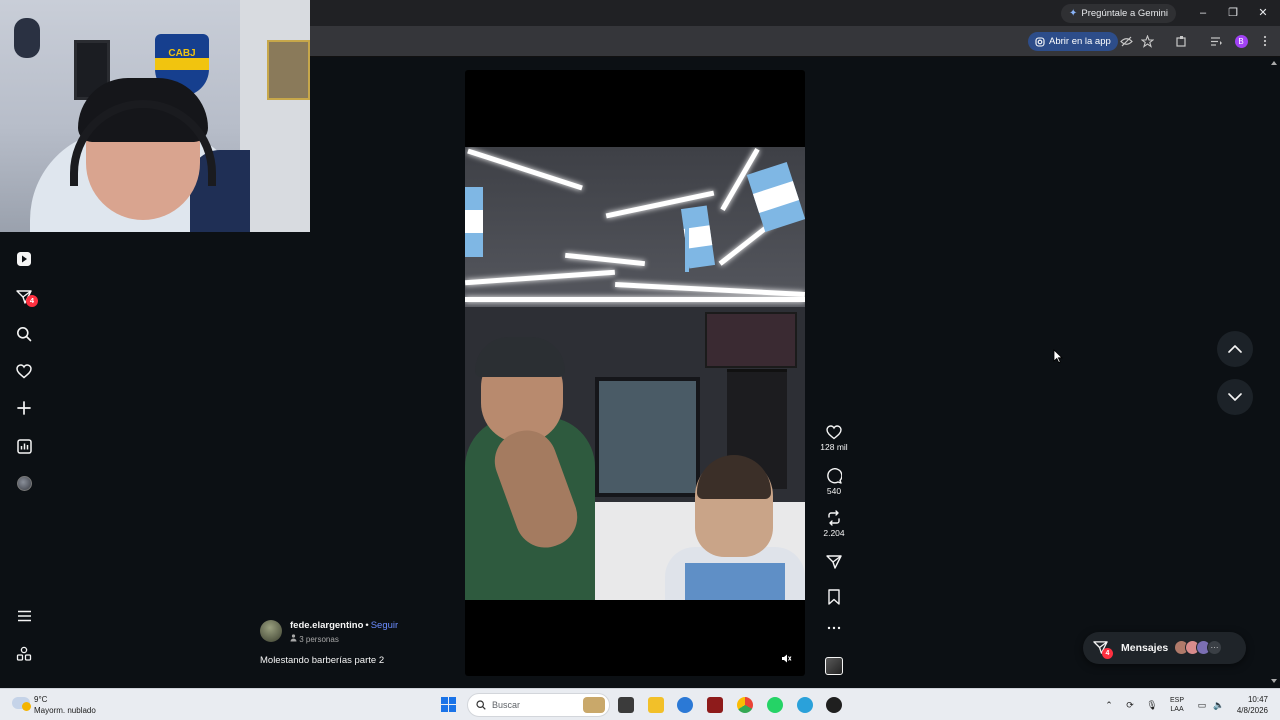 Image resolution: width=1280 pixels, height=720 pixels. What do you see at coordinates (1203, 13) in the screenshot?
I see `minimize-button: –` at bounding box center [1203, 13].